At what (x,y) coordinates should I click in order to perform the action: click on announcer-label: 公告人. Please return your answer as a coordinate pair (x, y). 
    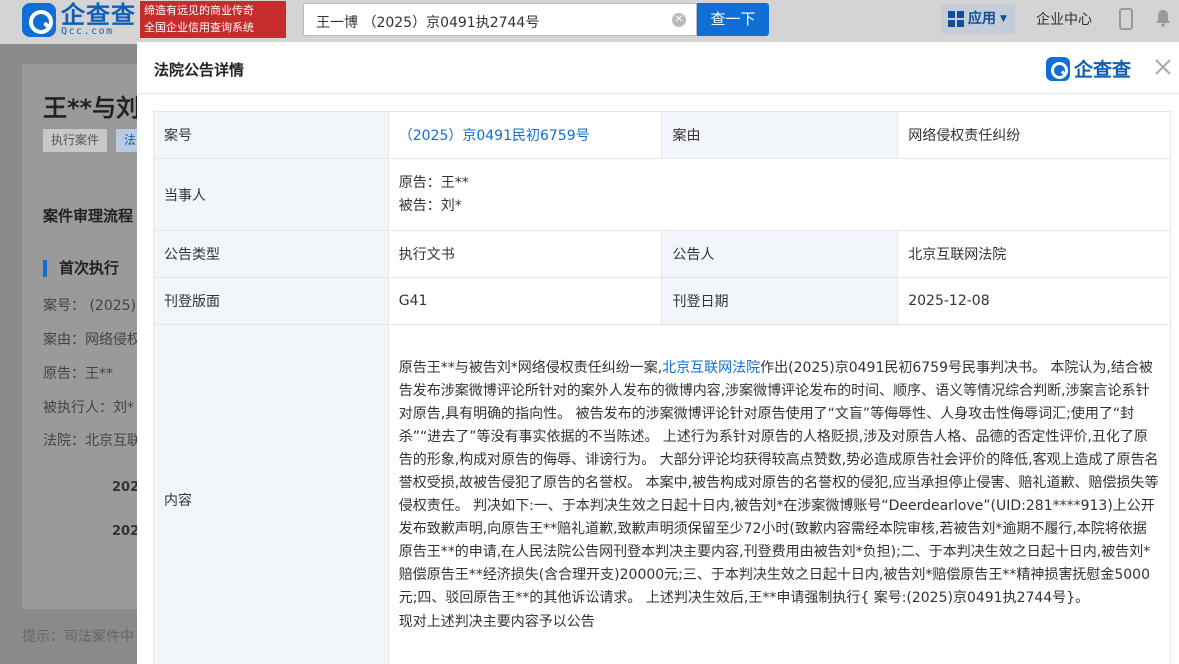
    Looking at the image, I should click on (780, 254).